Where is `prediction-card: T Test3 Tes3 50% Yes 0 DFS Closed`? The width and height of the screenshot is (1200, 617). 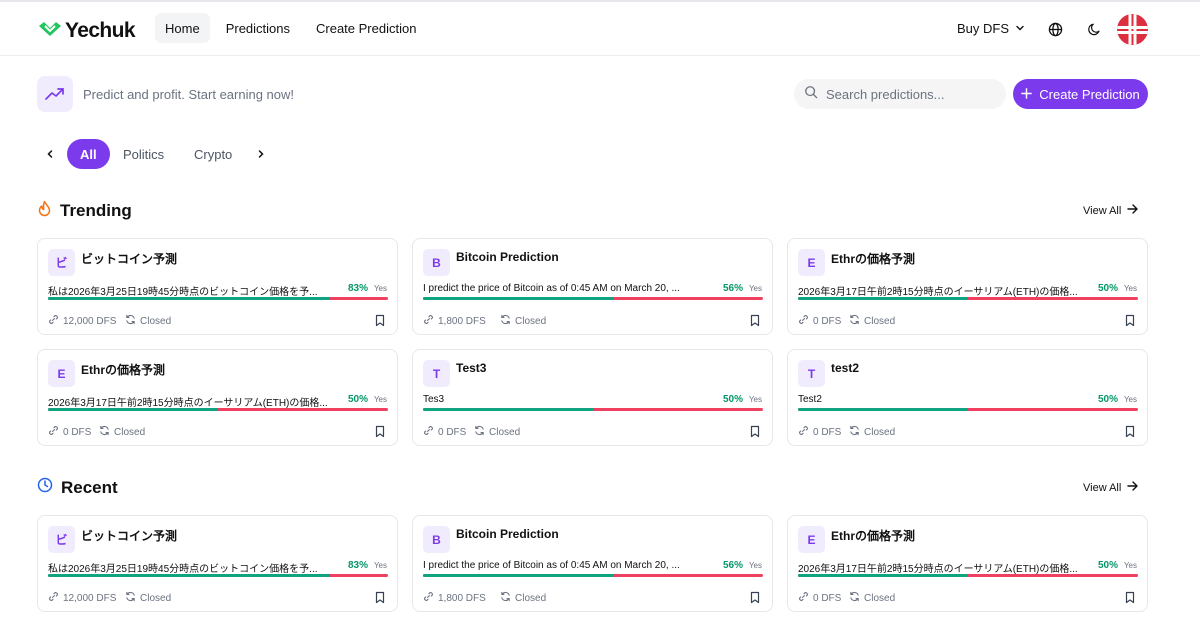
prediction-card: T Test3 Tes3 50% Yes 0 DFS Closed is located at coordinates (592, 397).